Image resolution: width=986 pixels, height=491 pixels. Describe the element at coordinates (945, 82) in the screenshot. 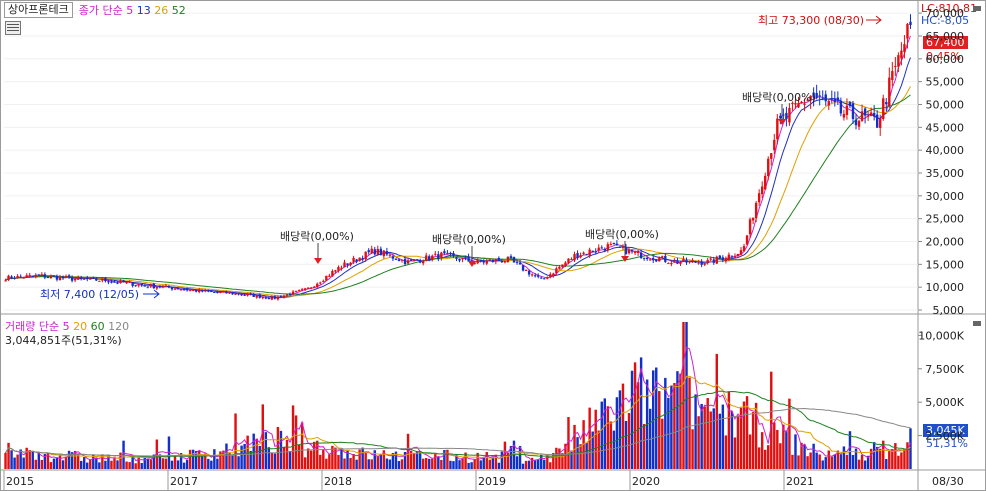

I see `price-tick-label: 55,000` at that location.